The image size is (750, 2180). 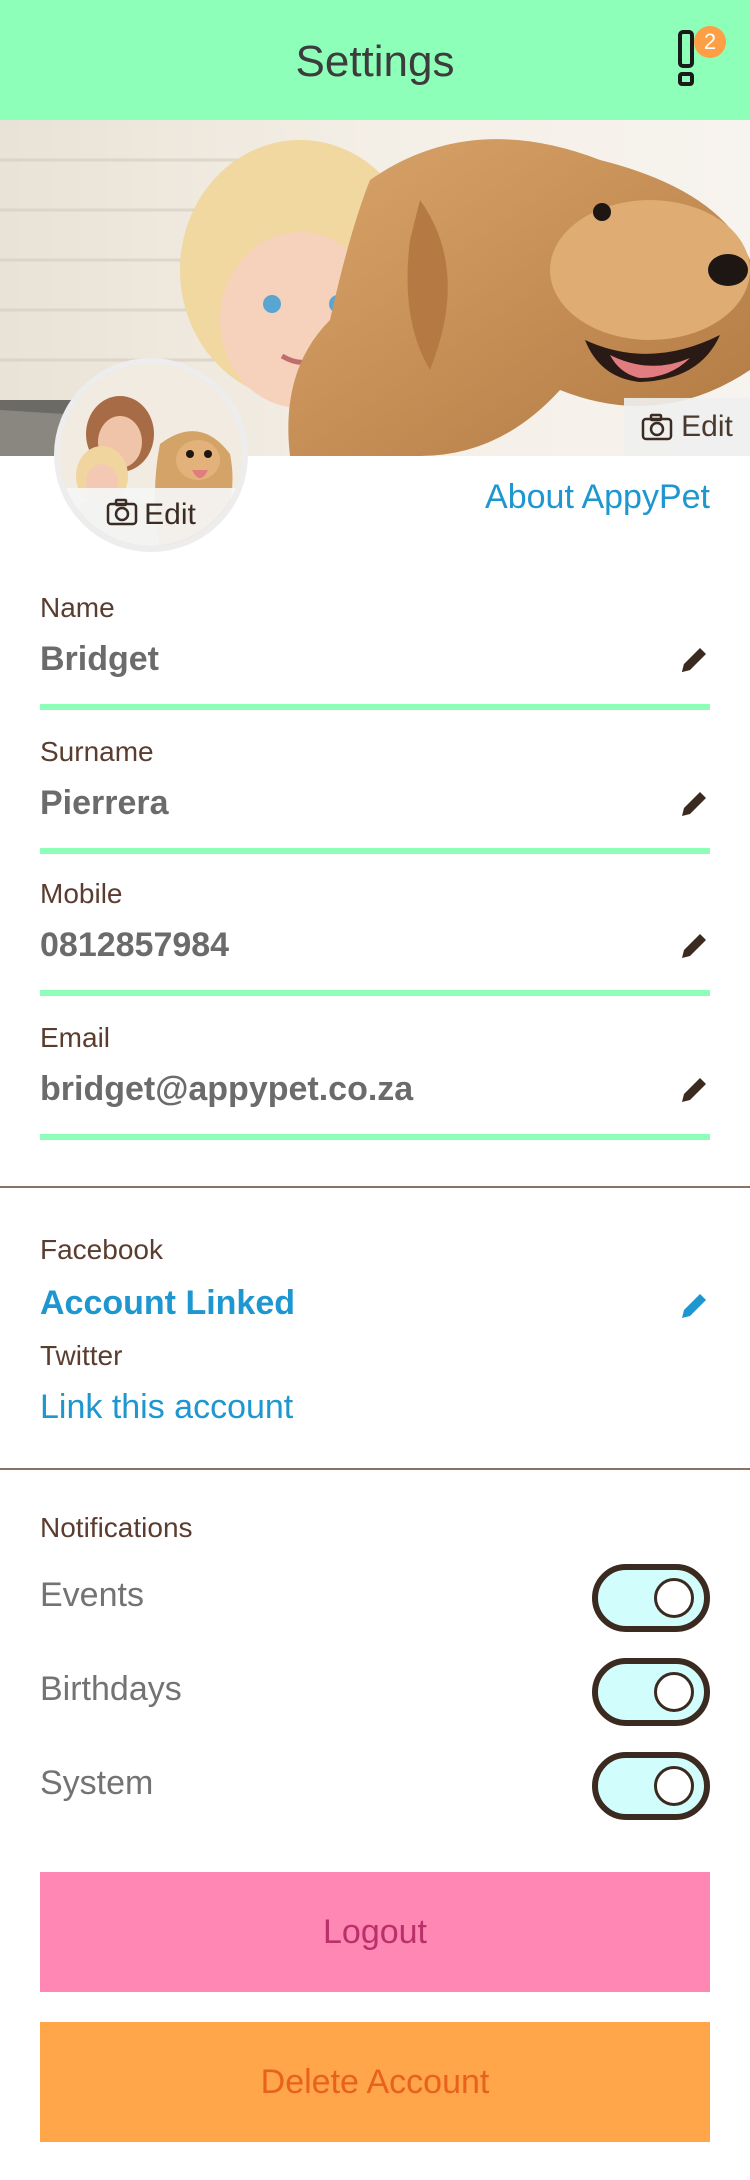 I want to click on notifications-title: Notifications, so click(x=116, y=1527).